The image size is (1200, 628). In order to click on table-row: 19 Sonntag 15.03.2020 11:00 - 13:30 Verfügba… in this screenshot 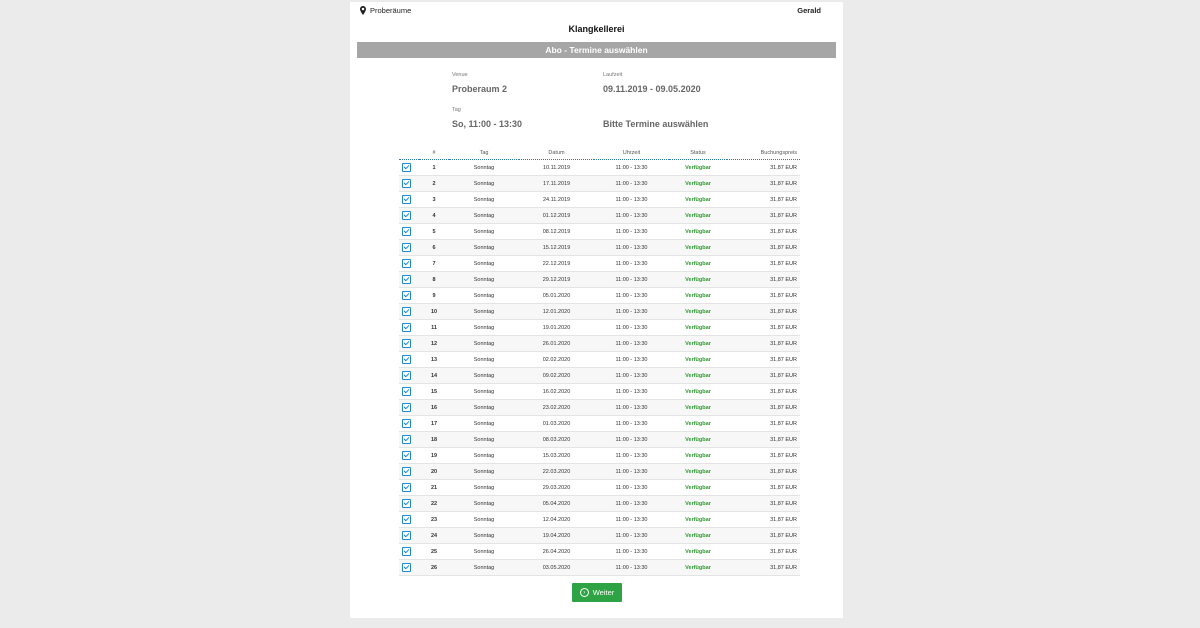, I will do `click(599, 455)`.